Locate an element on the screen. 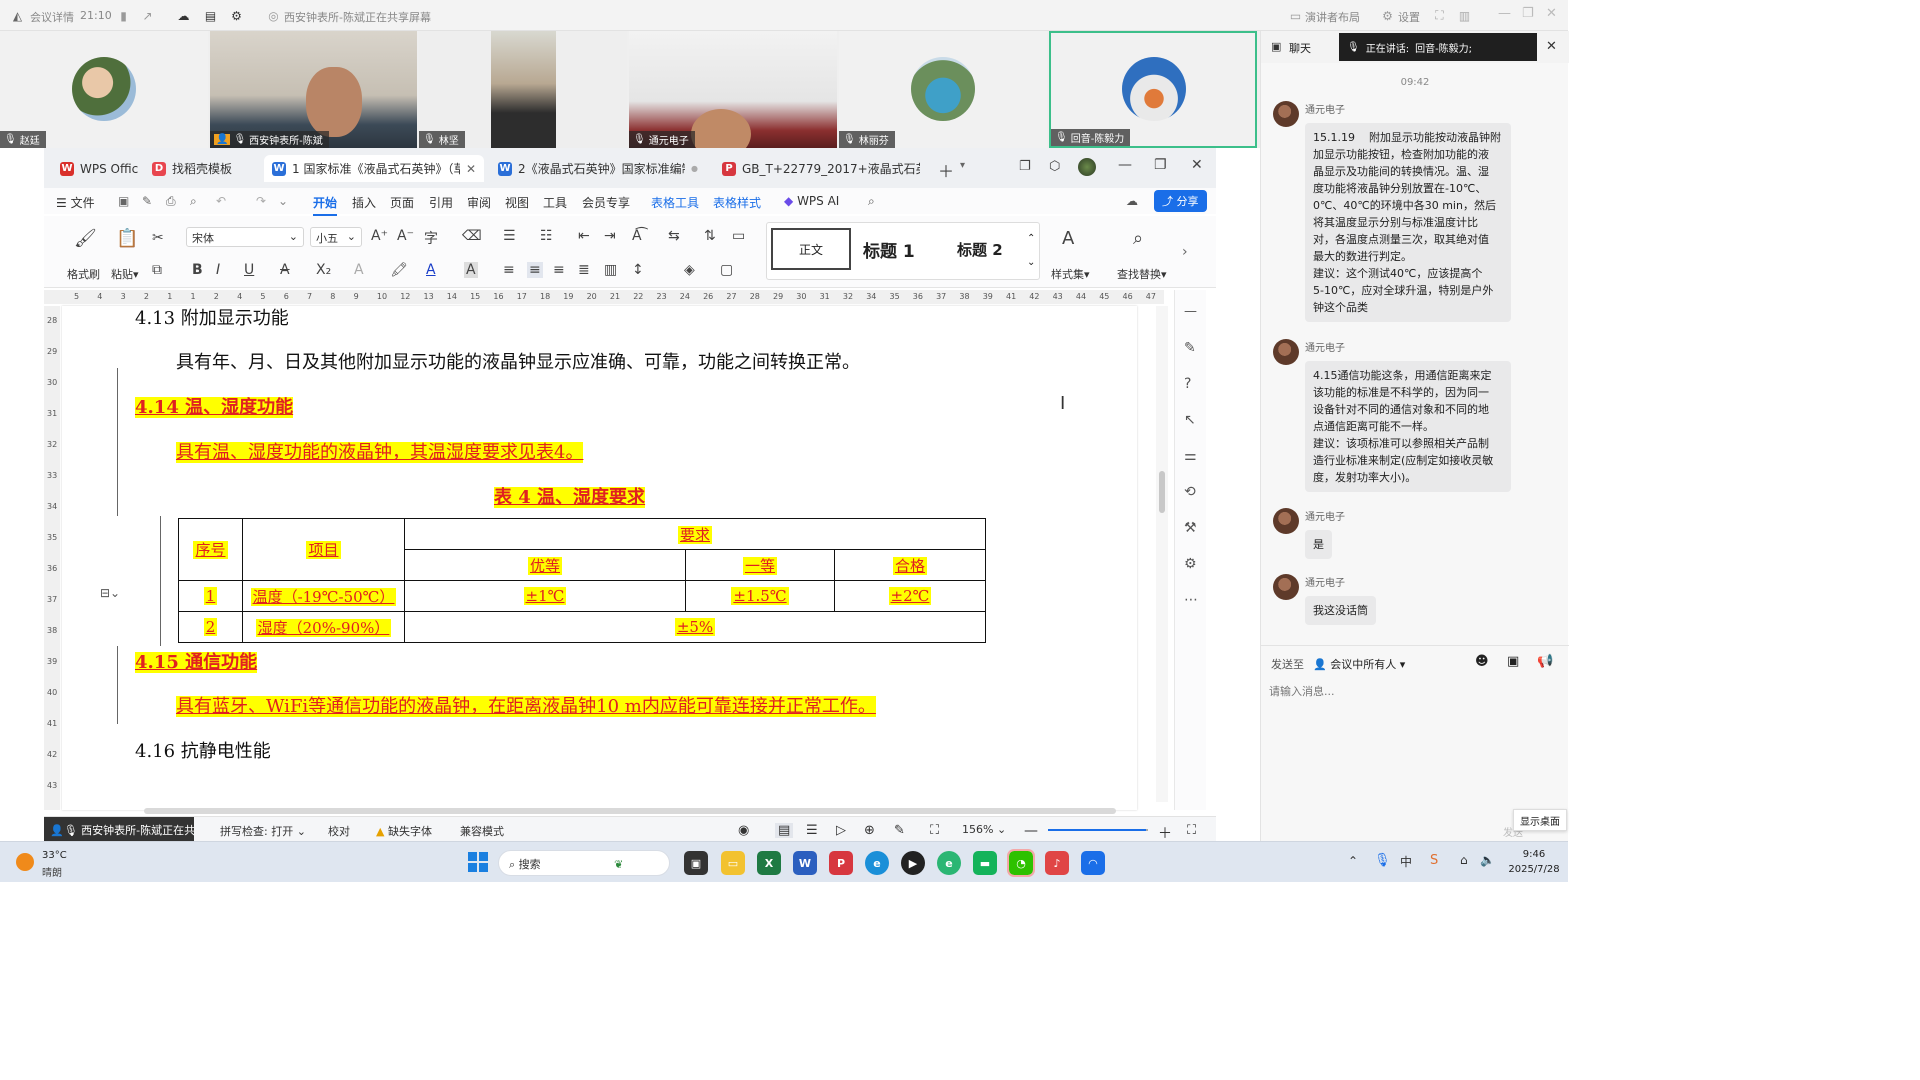 Image resolution: width=1920 pixels, height=1080 pixels. settings-button: 设置 is located at coordinates (1409, 17).